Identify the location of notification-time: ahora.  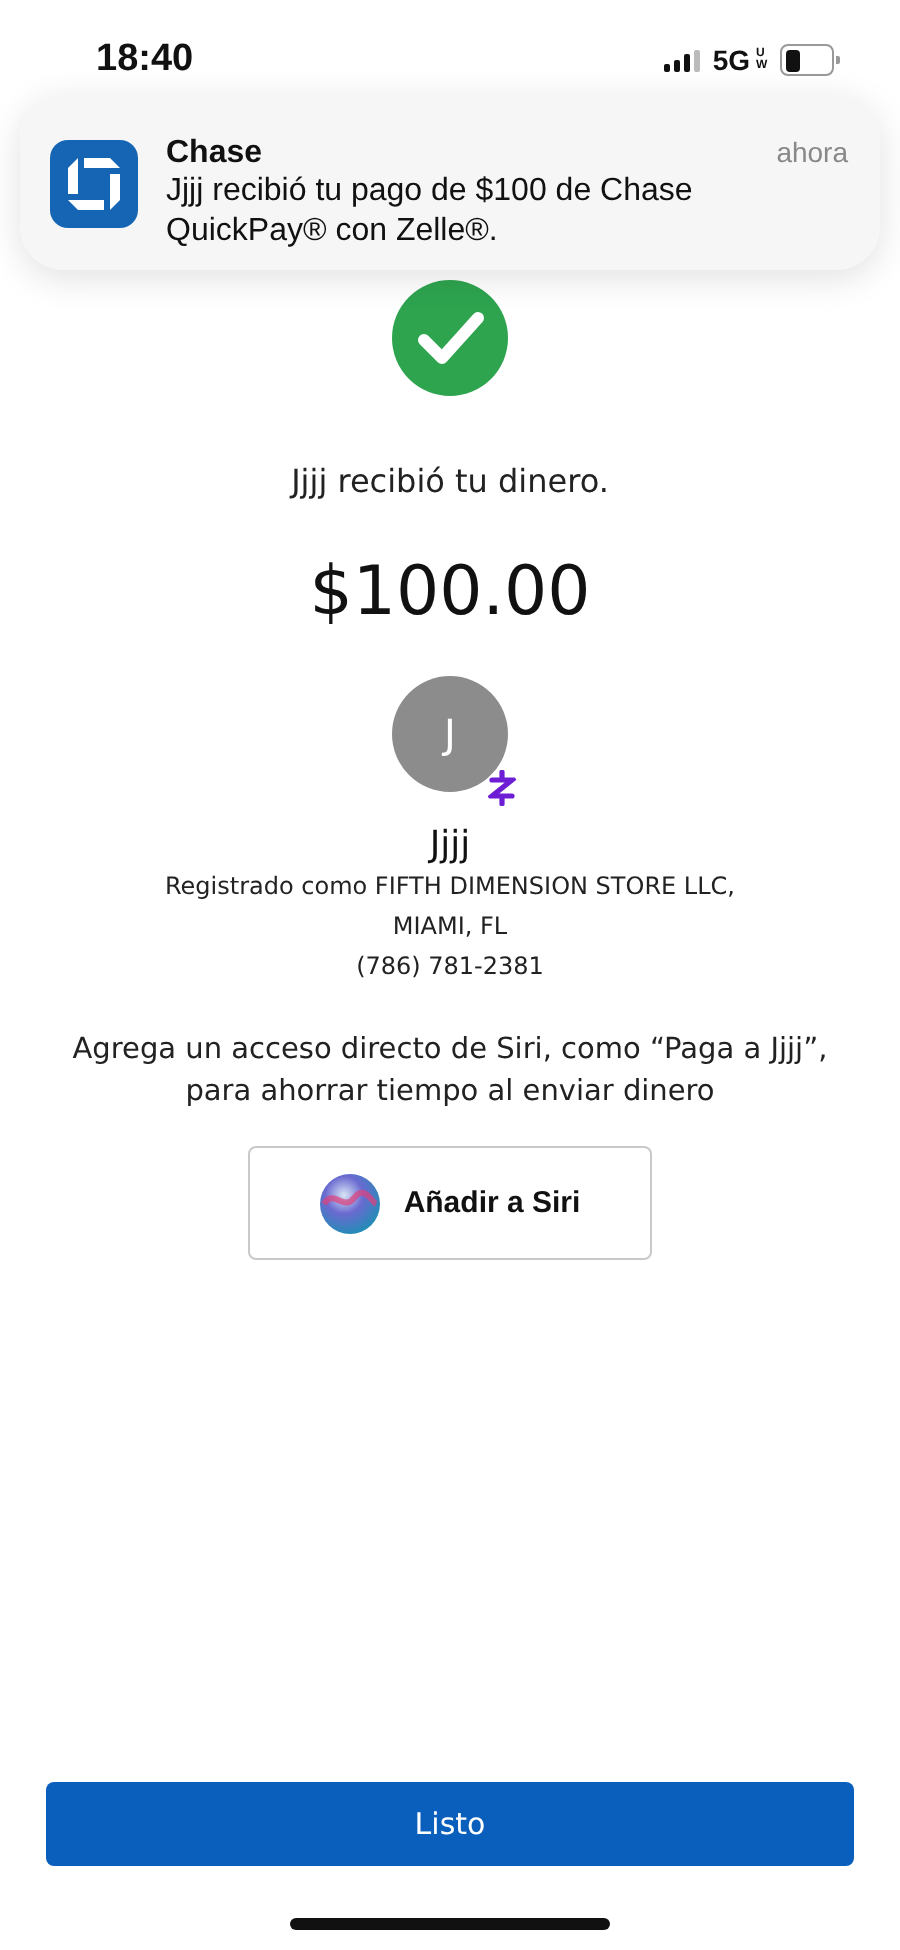
(812, 152).